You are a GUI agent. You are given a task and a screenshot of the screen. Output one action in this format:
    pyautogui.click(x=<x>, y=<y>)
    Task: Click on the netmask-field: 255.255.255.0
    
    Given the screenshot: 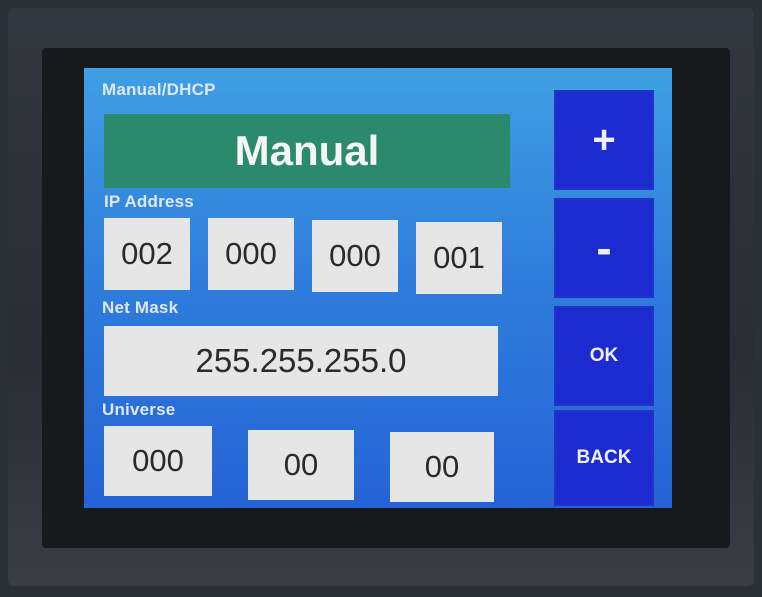 What is the action you would take?
    pyautogui.click(x=301, y=361)
    